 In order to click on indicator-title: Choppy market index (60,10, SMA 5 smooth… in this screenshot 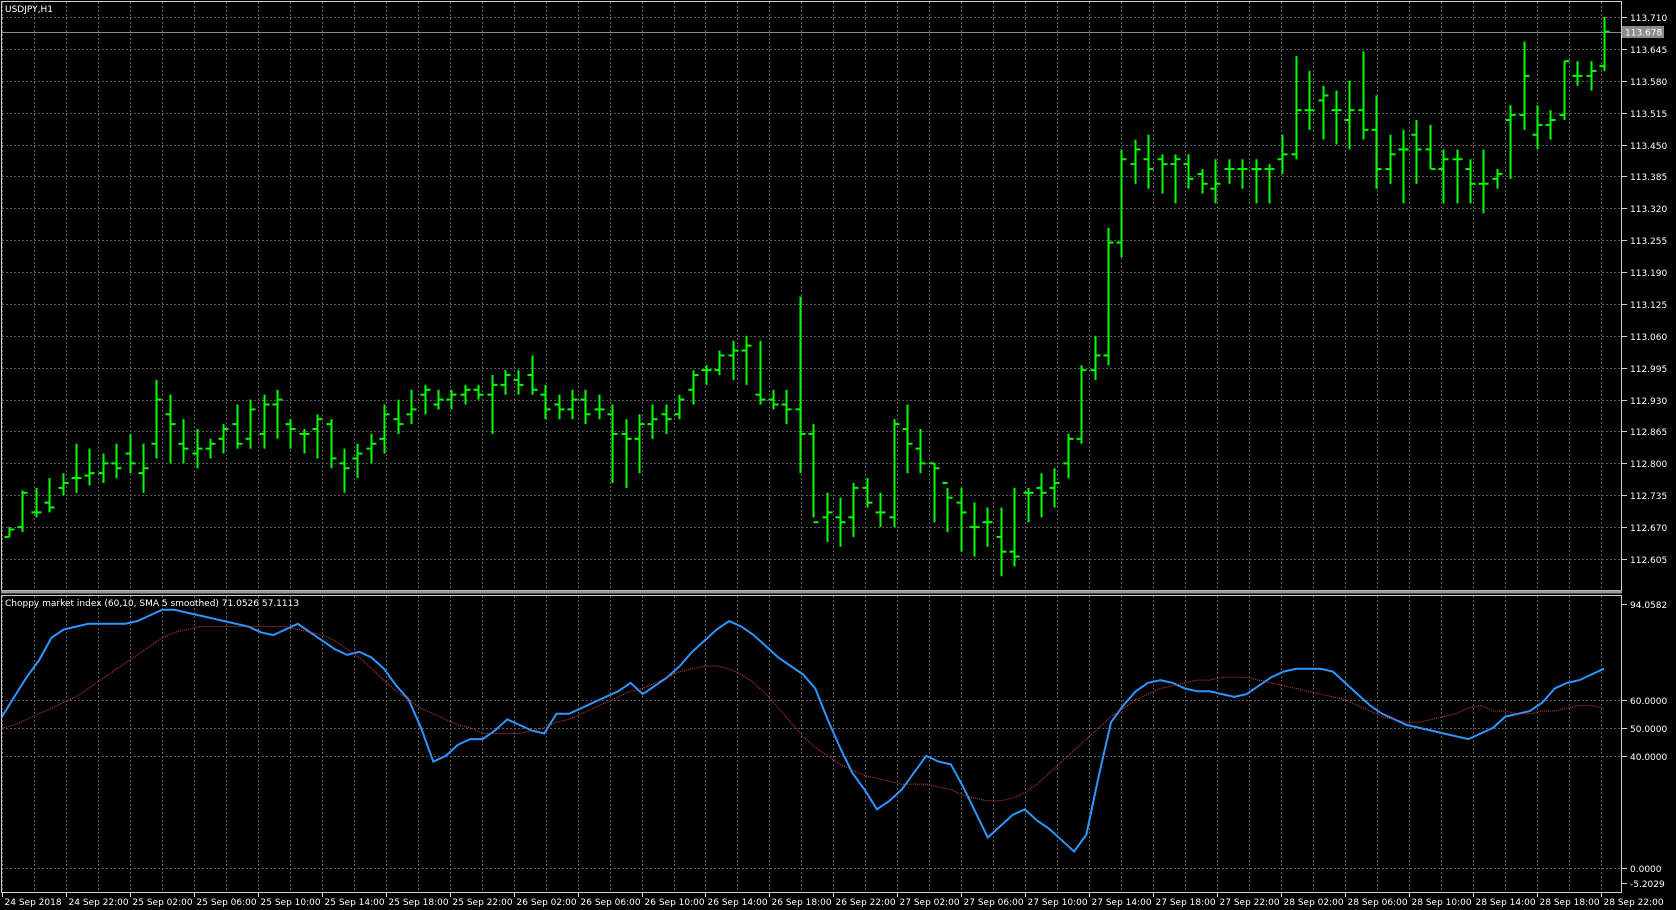, I will do `click(152, 604)`.